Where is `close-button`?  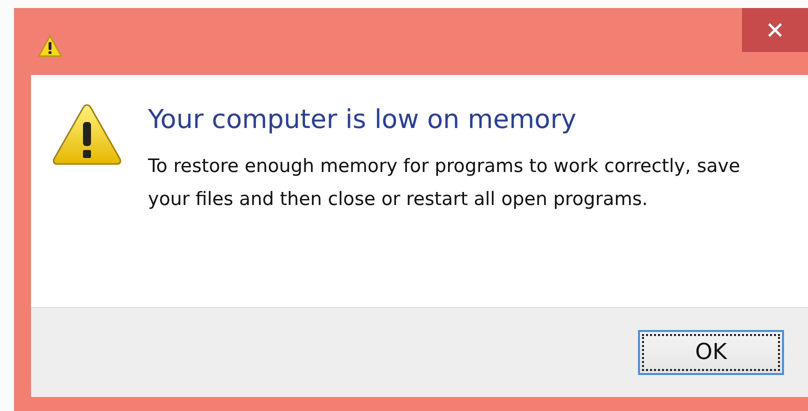 close-button is located at coordinates (775, 30).